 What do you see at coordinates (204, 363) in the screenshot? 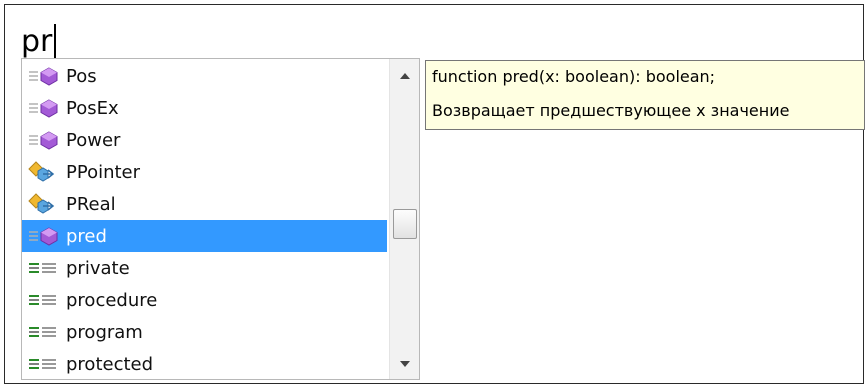
I see `completion-item-protected: protected` at bounding box center [204, 363].